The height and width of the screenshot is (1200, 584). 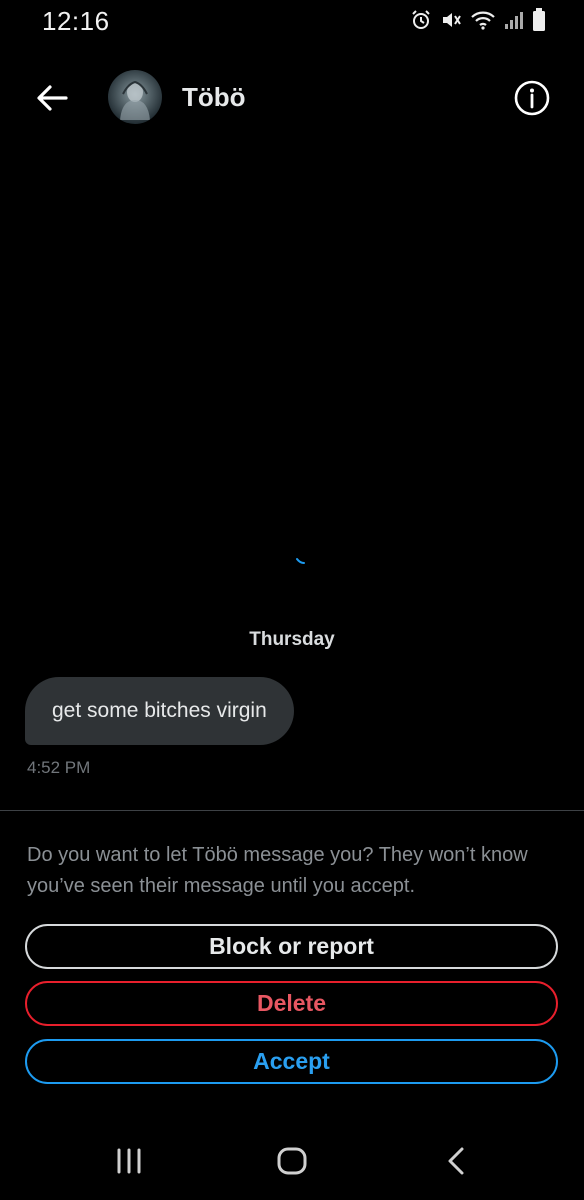 What do you see at coordinates (292, 97) in the screenshot?
I see `conversation-header: Töbö` at bounding box center [292, 97].